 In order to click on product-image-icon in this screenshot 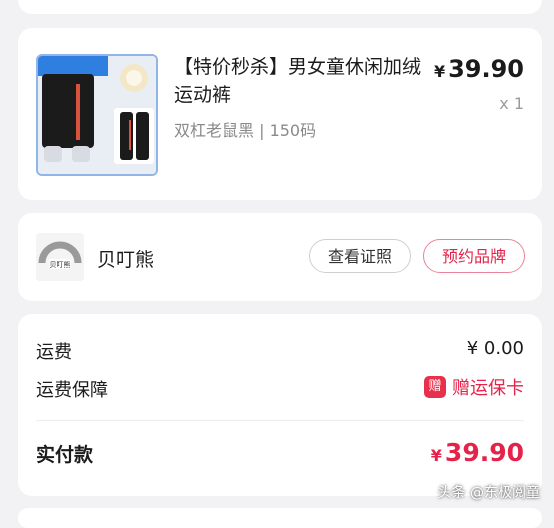, I will do `click(97, 115)`.